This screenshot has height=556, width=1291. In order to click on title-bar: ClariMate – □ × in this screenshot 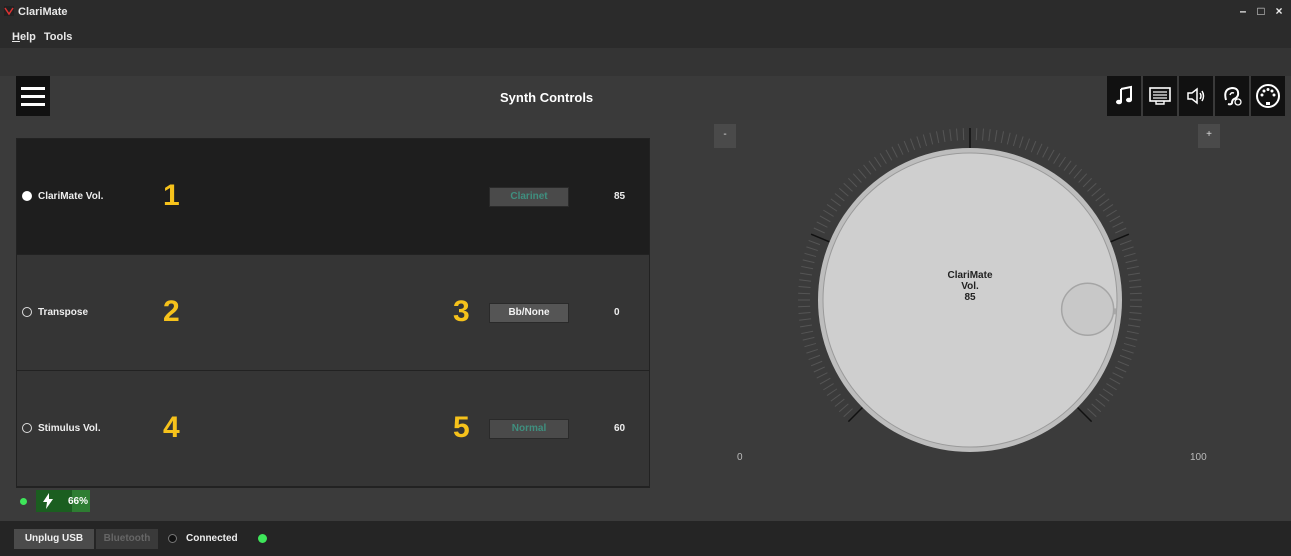, I will do `click(645, 13)`.